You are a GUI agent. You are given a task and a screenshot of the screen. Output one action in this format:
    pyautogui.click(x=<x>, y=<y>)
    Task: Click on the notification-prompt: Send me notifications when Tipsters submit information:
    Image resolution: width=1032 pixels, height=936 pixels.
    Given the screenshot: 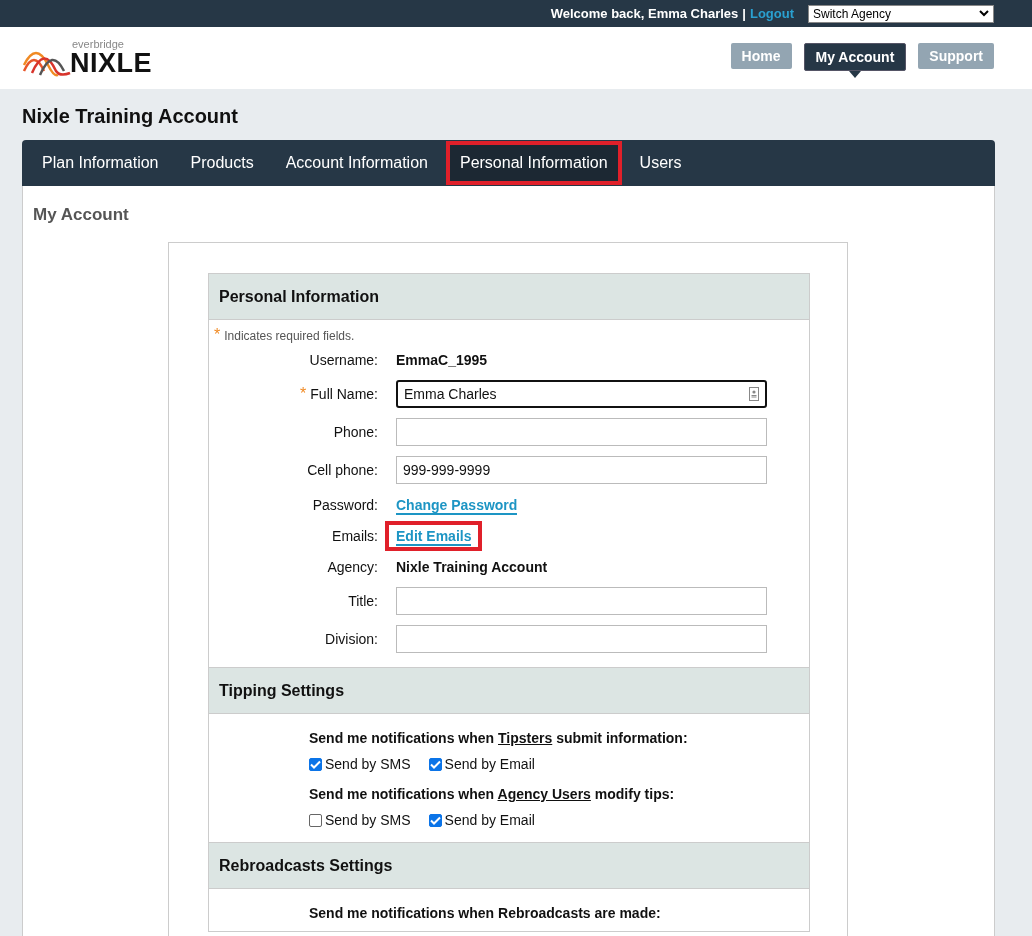 What is the action you would take?
    pyautogui.click(x=499, y=738)
    